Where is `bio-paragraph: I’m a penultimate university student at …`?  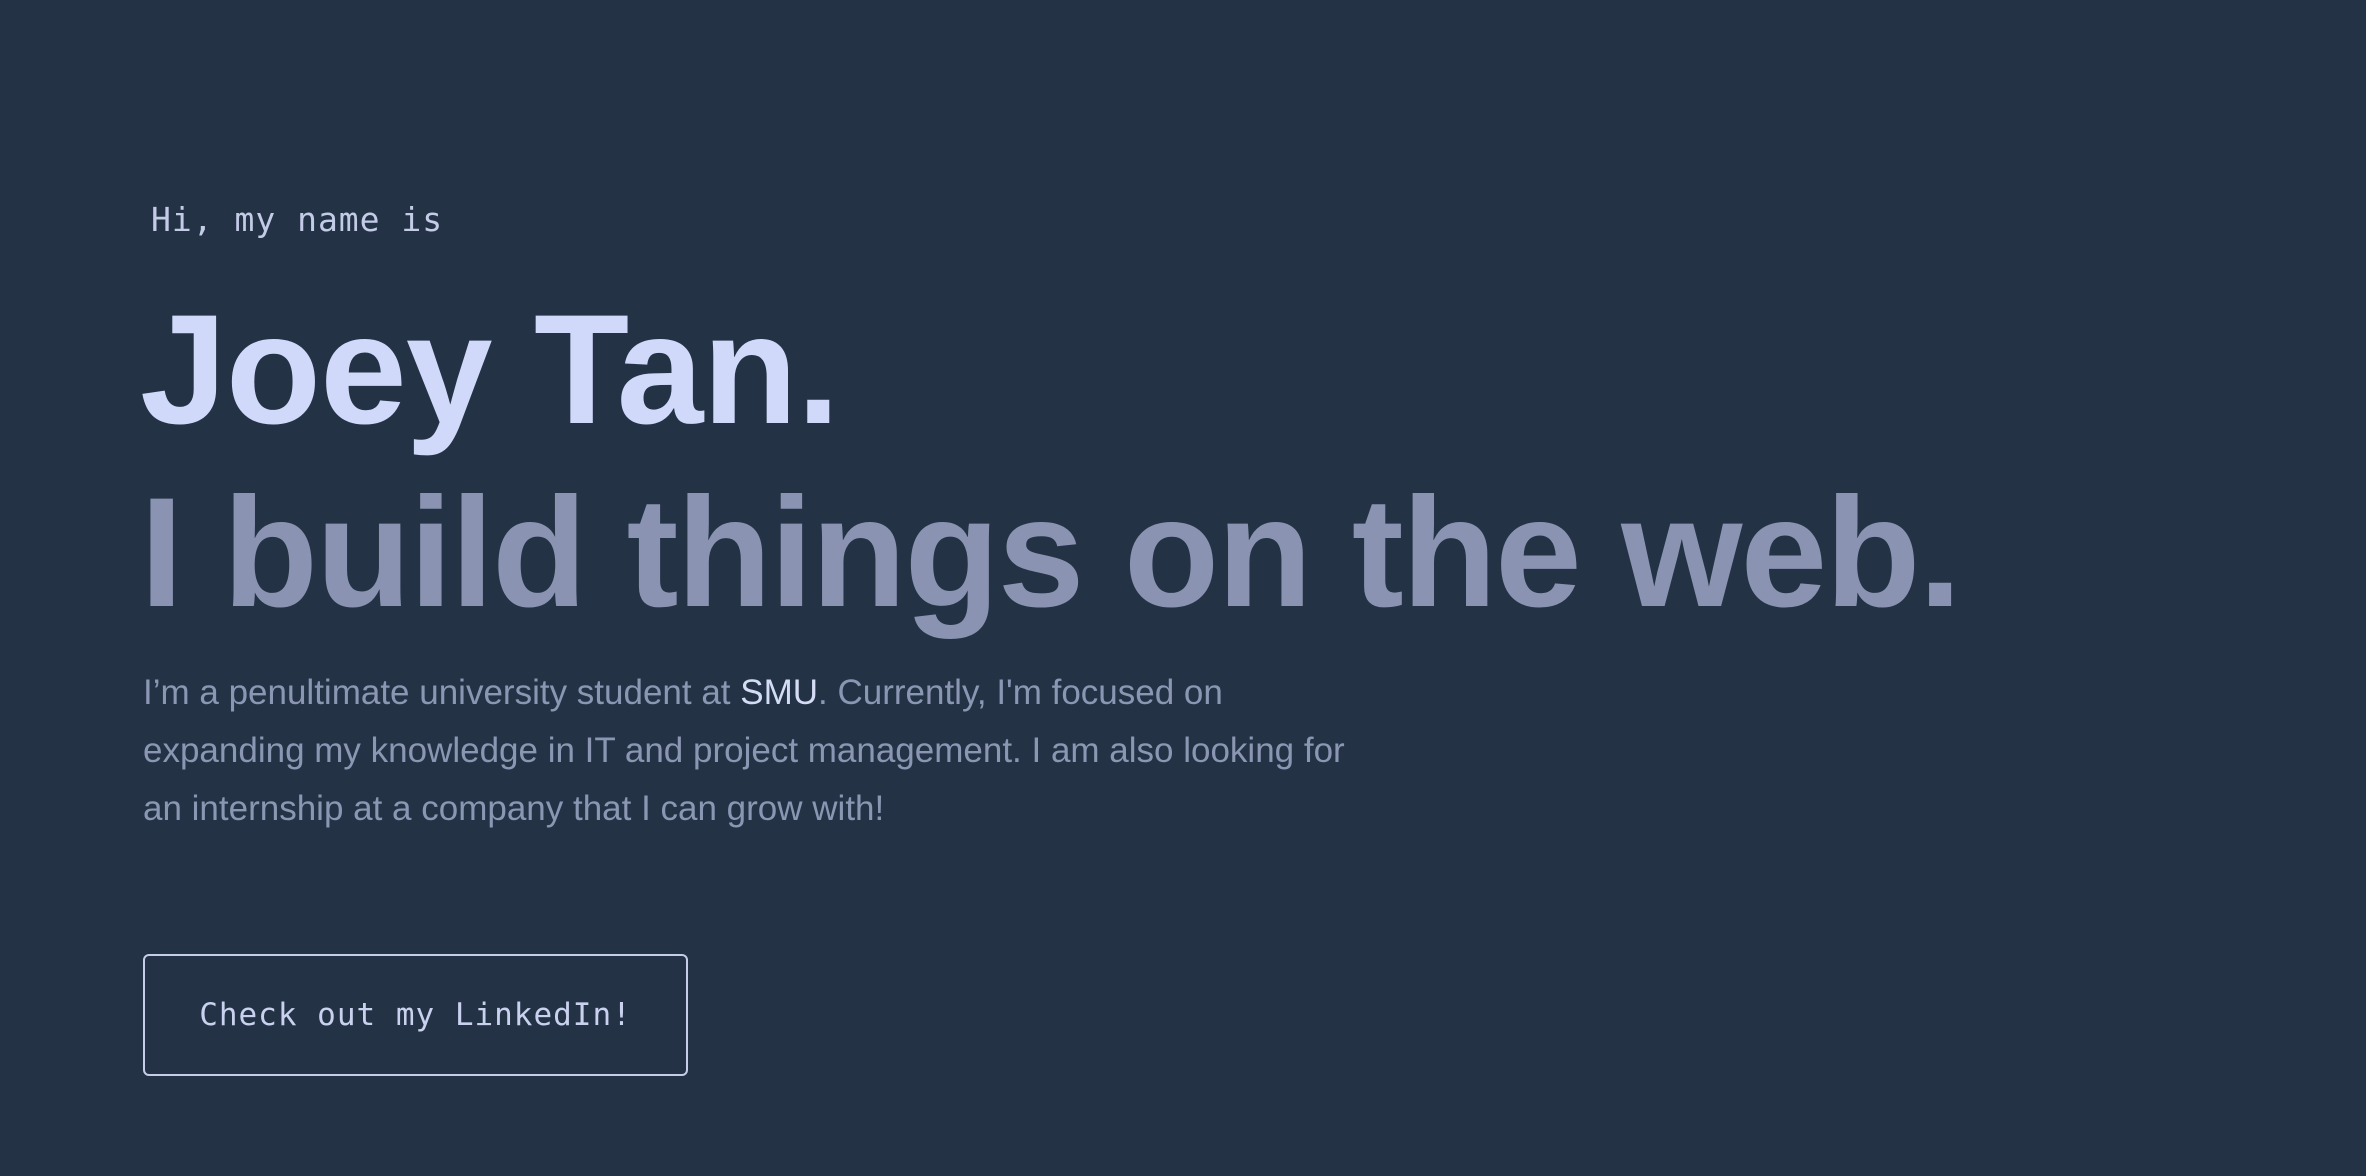
bio-paragraph: I’m a penultimate university student at … is located at coordinates (753, 751).